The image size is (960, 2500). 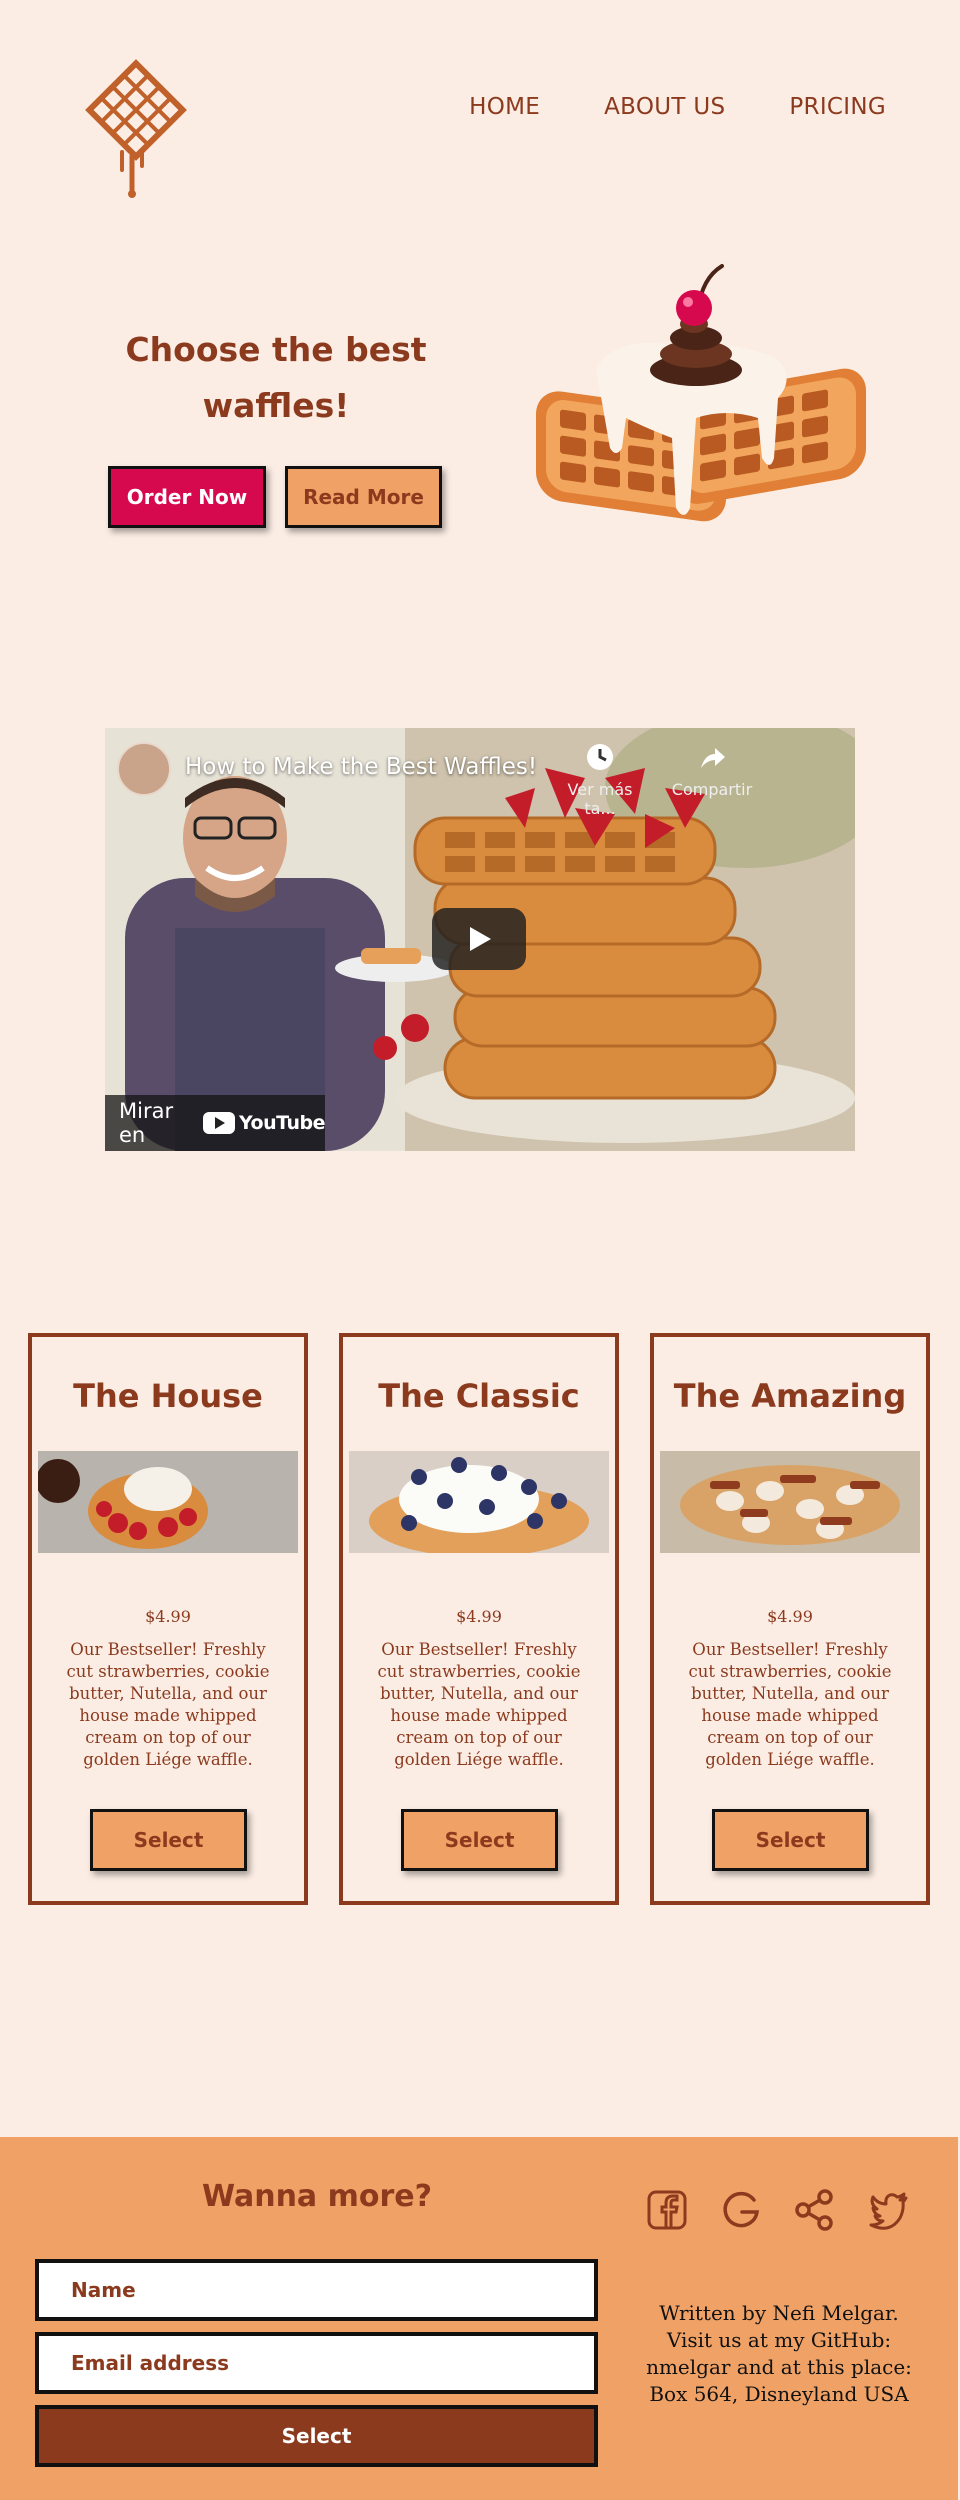 I want to click on nav-pricing-link: PRICING, so click(x=837, y=107).